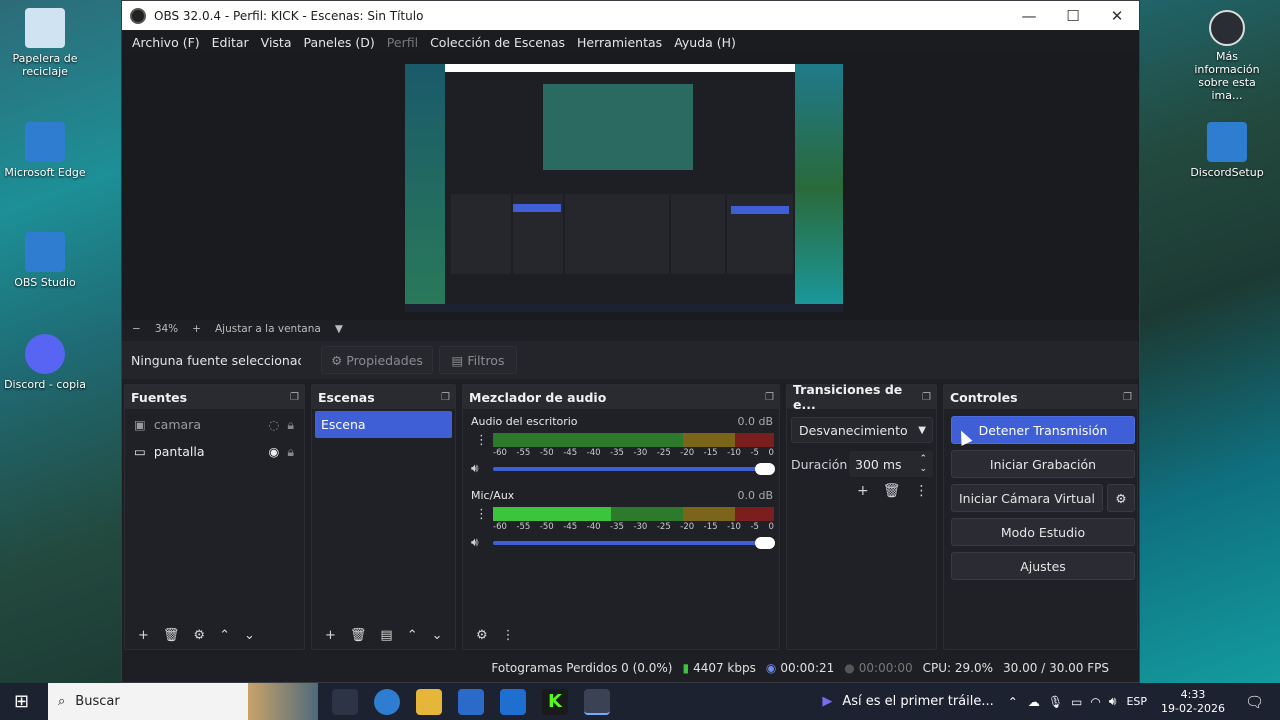 The image size is (1280, 720). What do you see at coordinates (45, 43) in the screenshot?
I see `desktop-icon-recycle-bin: Papelera de reciclaje` at bounding box center [45, 43].